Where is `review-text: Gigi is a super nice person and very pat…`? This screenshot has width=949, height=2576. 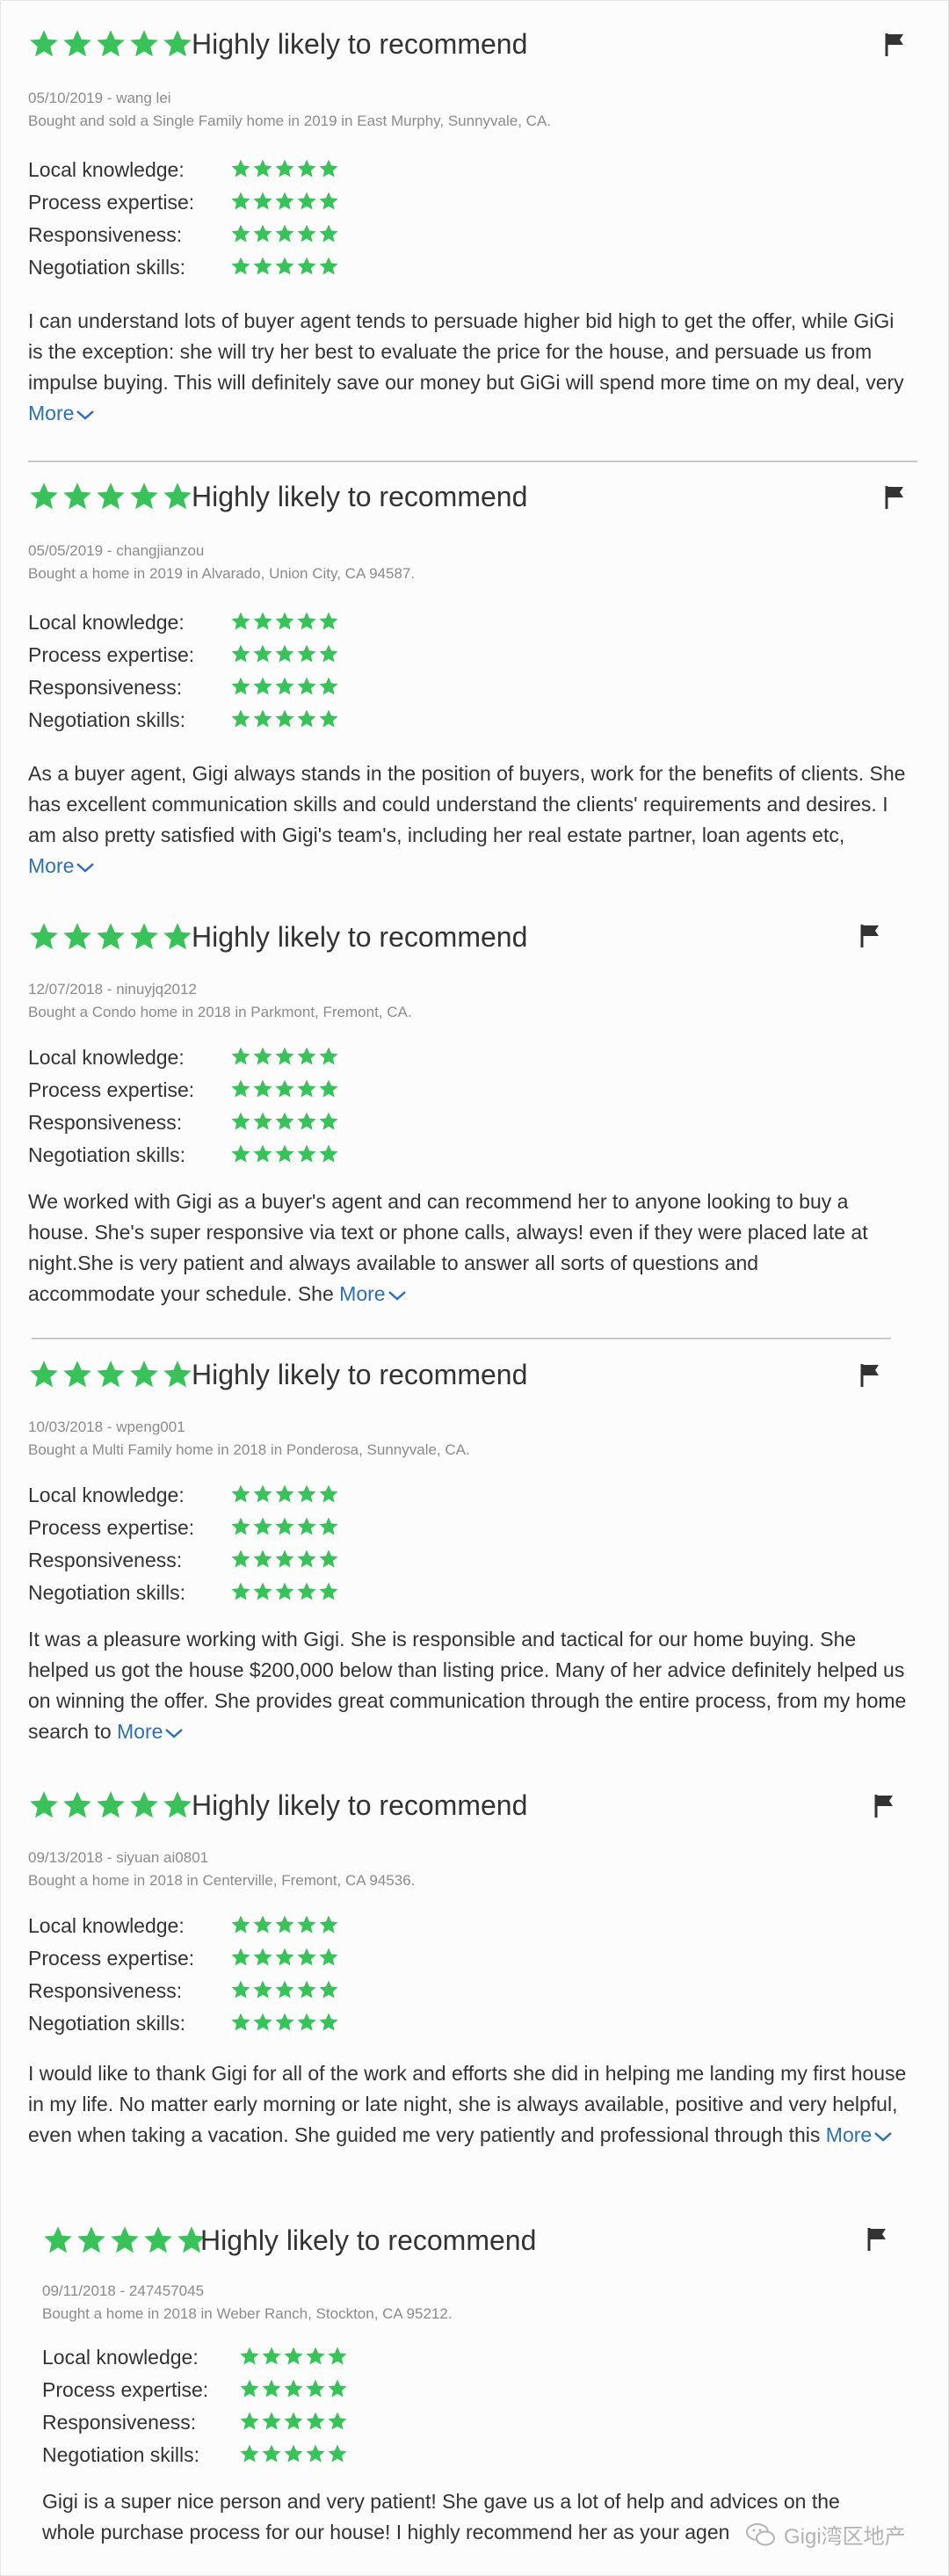
review-text: Gigi is a super nice person and very pat… is located at coordinates (441, 2516).